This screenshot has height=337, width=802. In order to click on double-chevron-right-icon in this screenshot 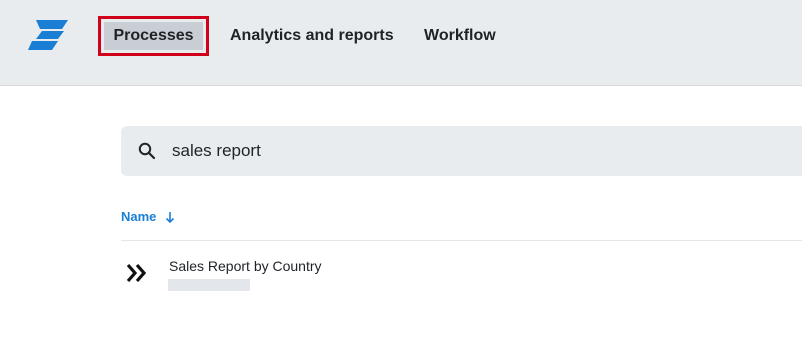, I will do `click(136, 273)`.